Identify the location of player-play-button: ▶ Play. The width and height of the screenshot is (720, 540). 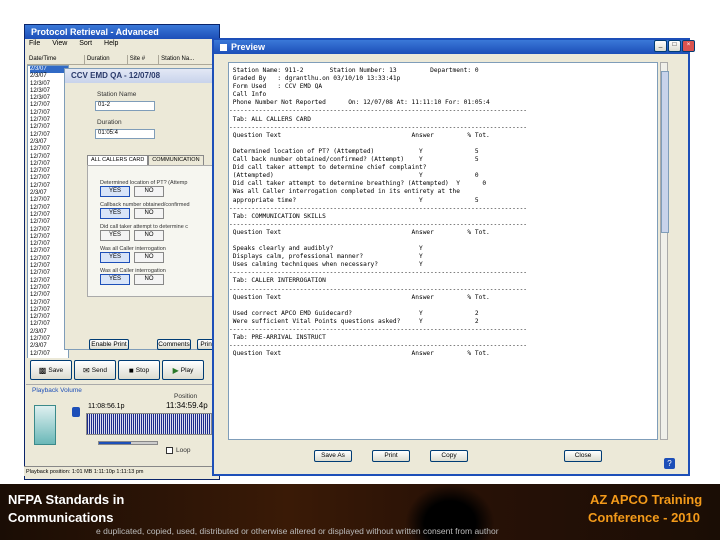
(183, 370).